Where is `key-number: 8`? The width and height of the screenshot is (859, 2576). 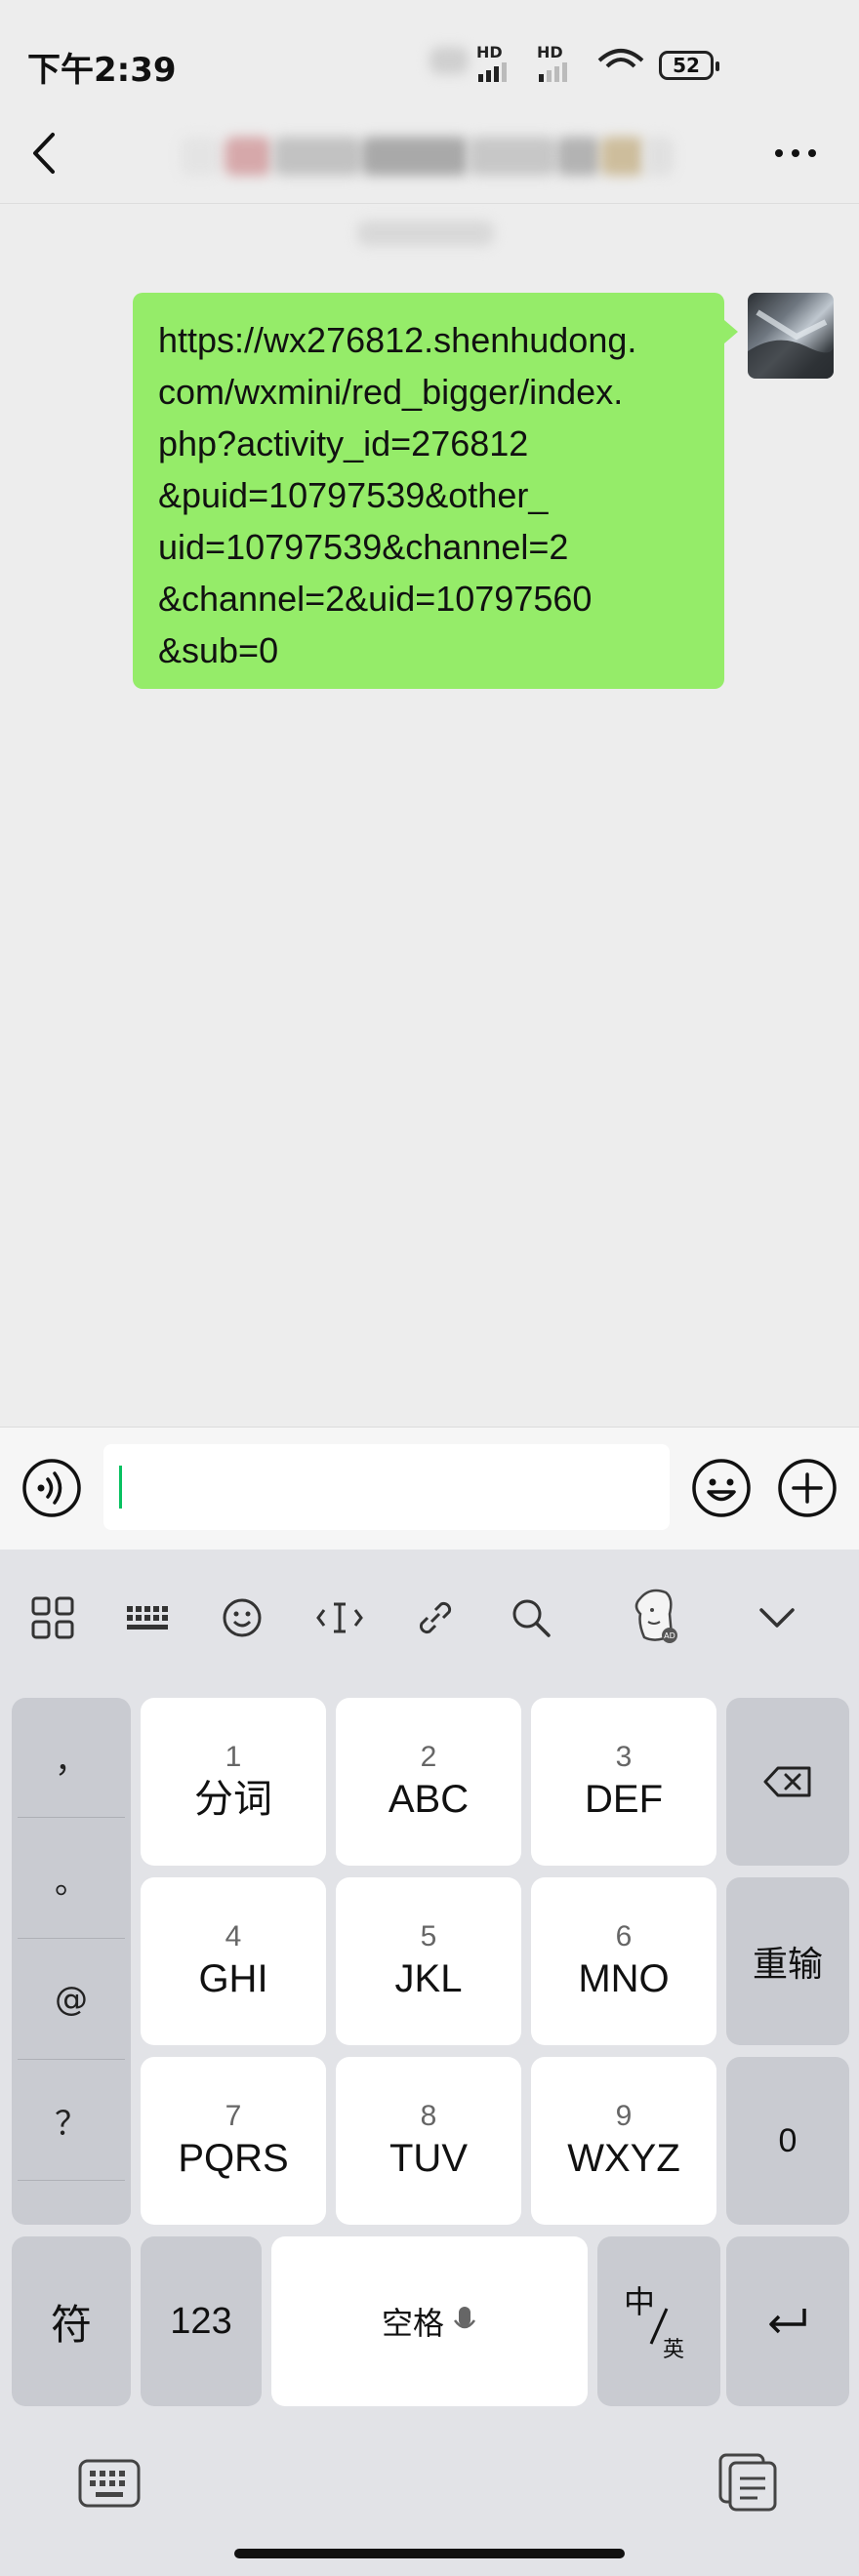 key-number: 8 is located at coordinates (429, 2116).